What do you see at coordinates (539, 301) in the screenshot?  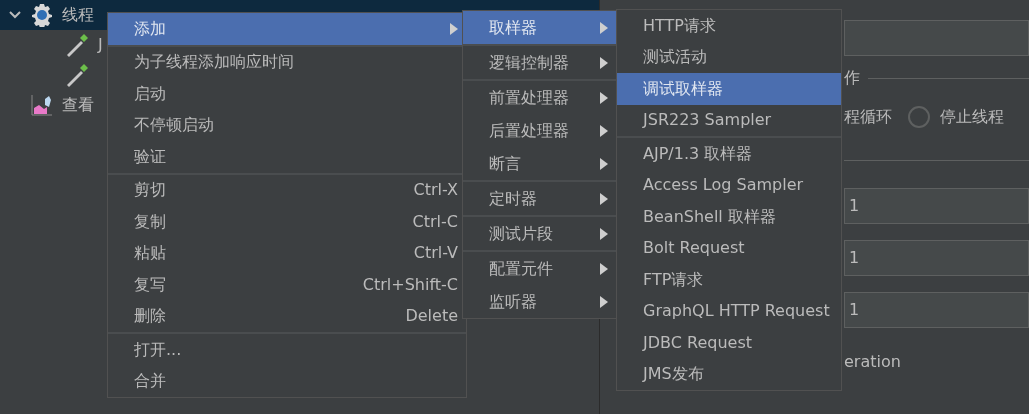 I see `menu-item: 监听器` at bounding box center [539, 301].